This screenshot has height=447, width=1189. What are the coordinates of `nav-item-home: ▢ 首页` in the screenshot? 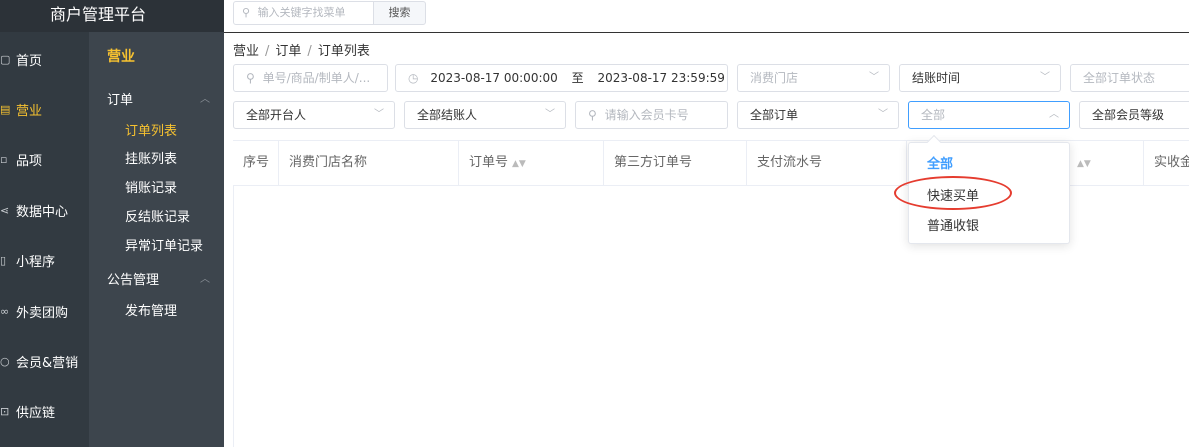 It's located at (44, 59).